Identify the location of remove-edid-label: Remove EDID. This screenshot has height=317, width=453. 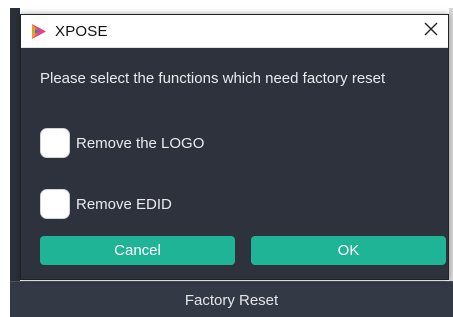
(124, 204).